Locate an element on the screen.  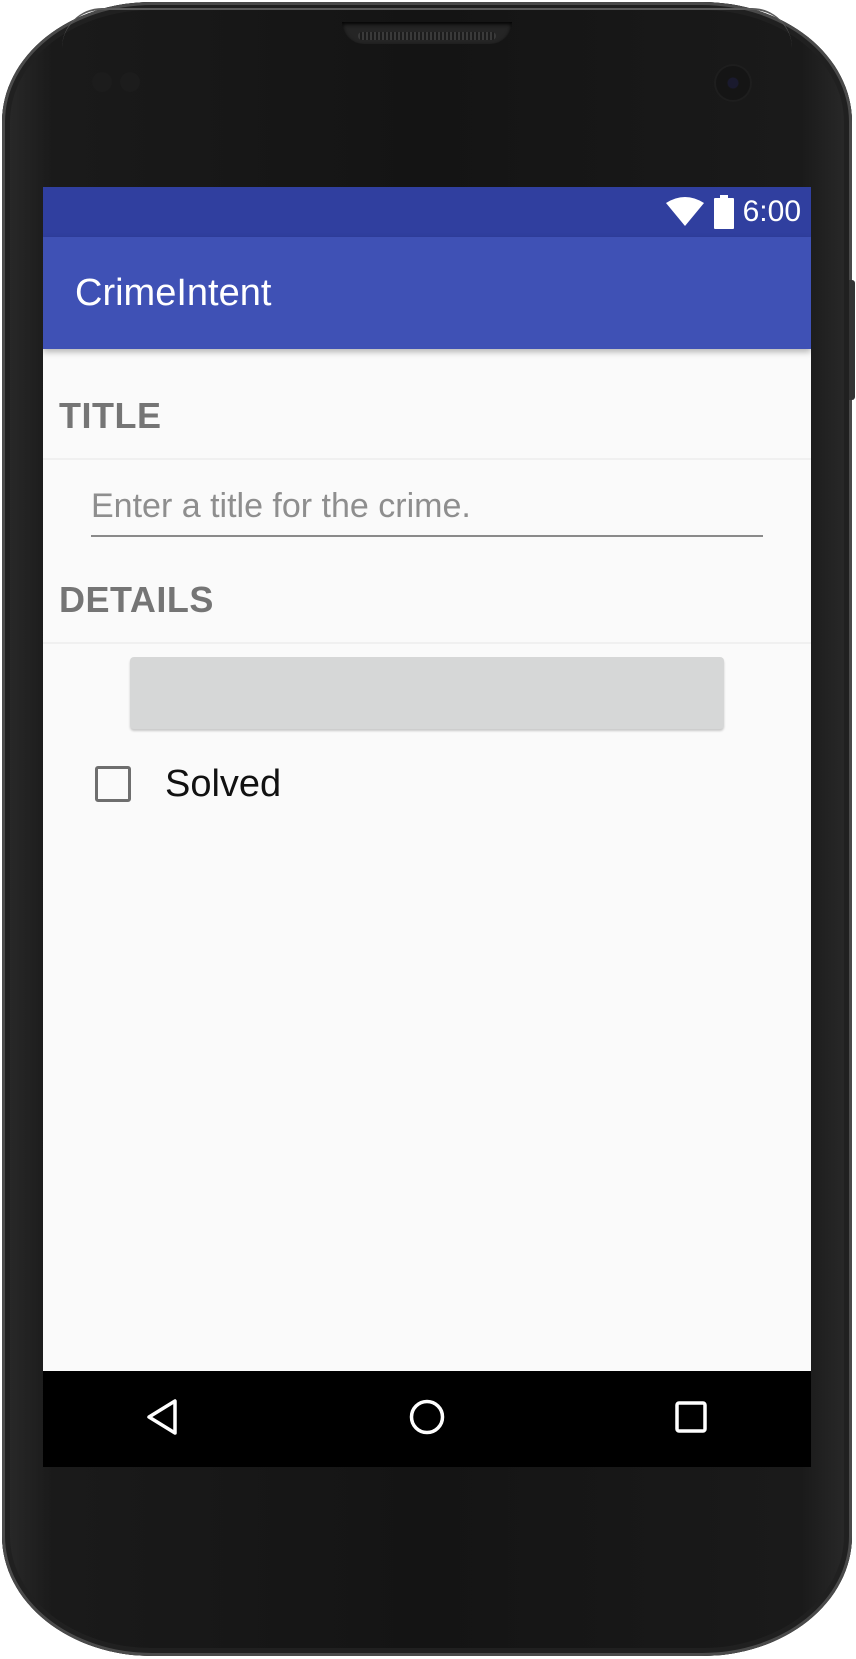
details-section-header: DETAILS is located at coordinates (136, 599).